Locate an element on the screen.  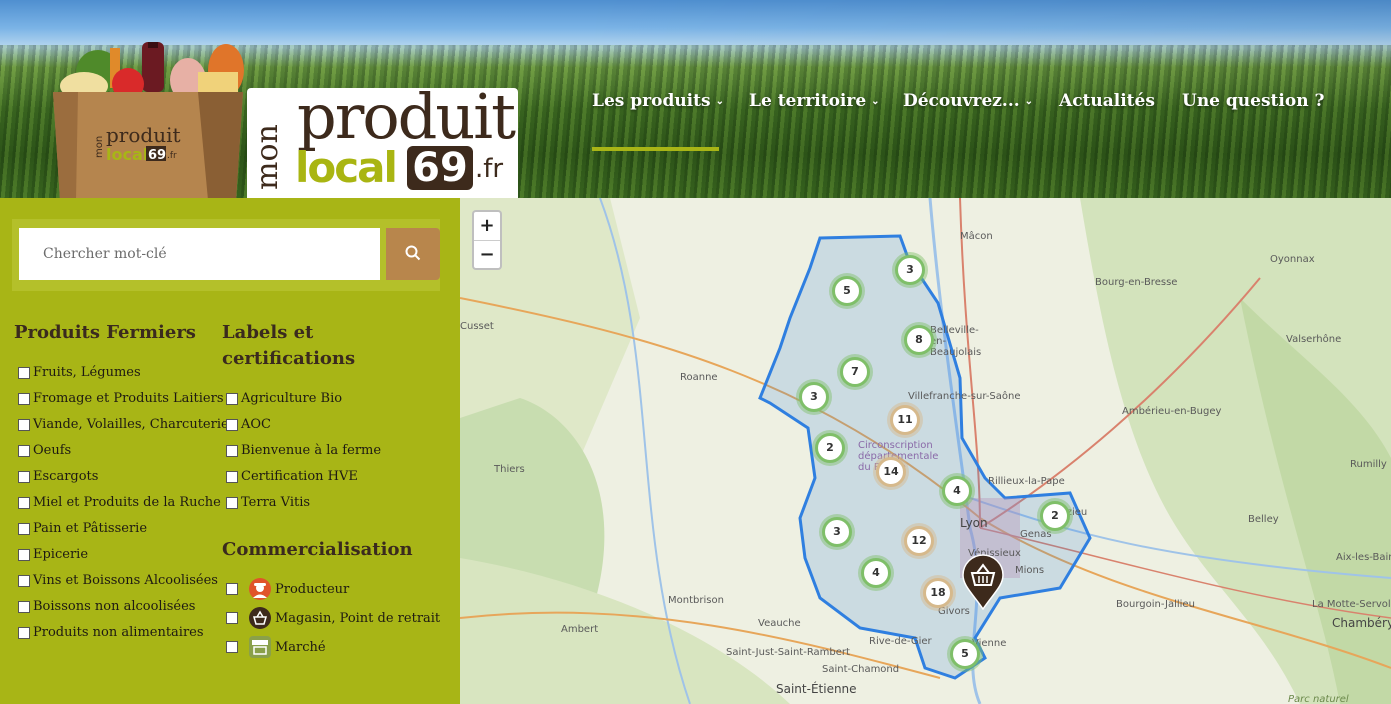
logo-bag-local: local is located at coordinates (127, 154).